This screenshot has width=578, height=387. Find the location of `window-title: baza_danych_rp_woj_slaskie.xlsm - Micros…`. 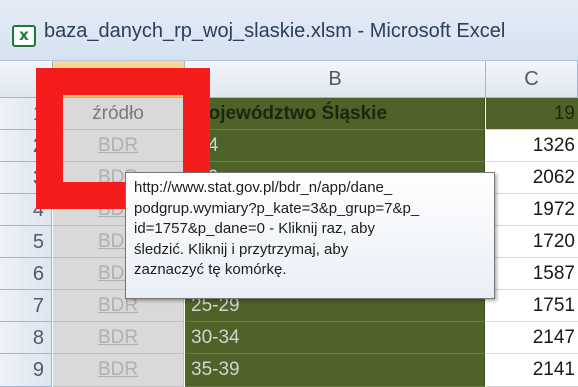

window-title: baza_danych_rp_woj_slaskie.xlsm - Micros… is located at coordinates (275, 31).